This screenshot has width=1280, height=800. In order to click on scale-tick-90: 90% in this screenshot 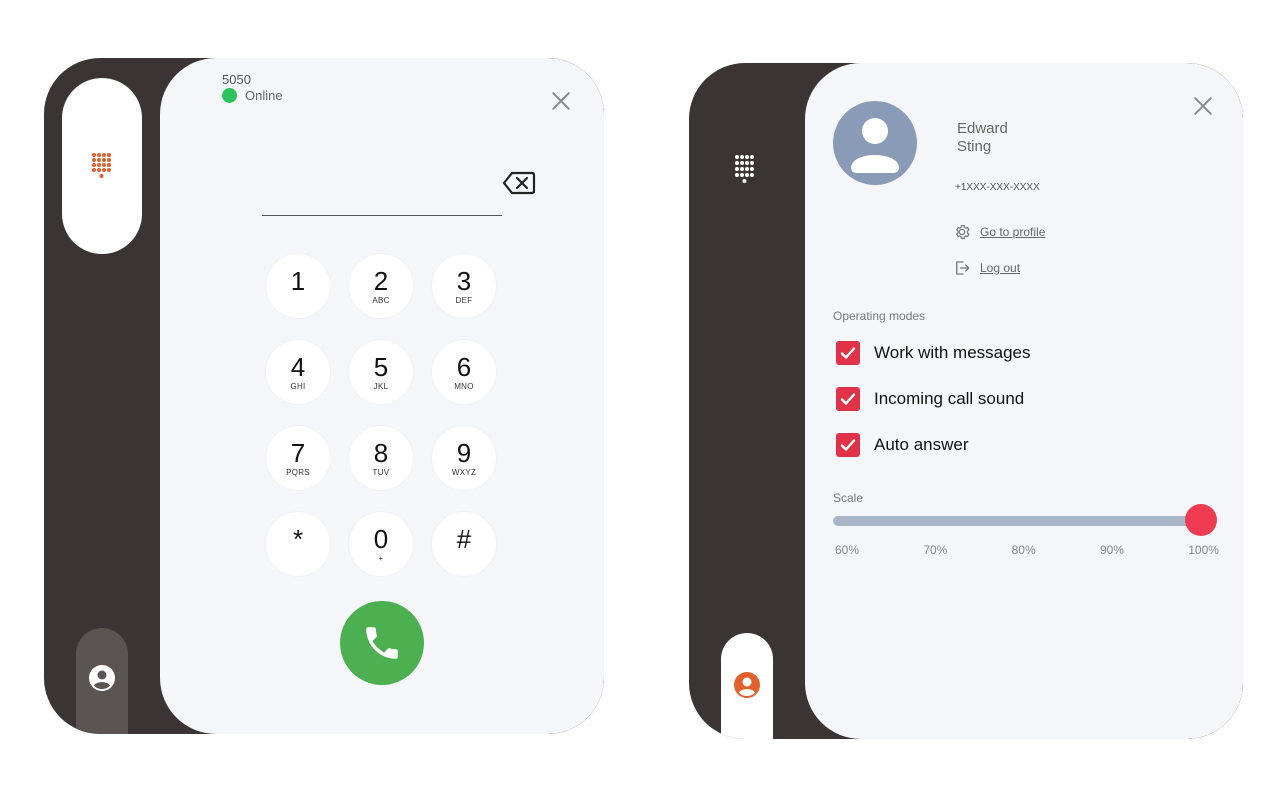, I will do `click(1111, 550)`.